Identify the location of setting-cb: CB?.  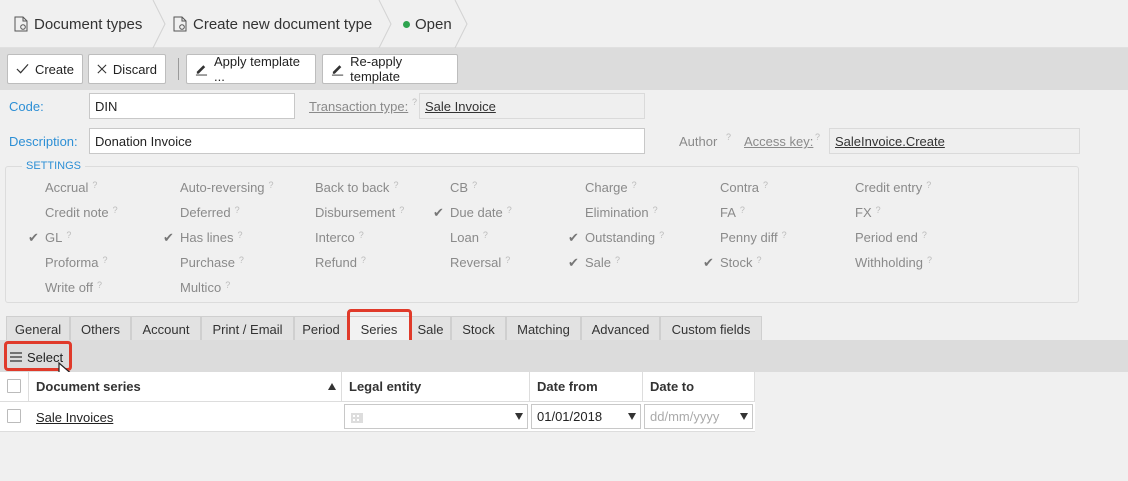
(463, 187).